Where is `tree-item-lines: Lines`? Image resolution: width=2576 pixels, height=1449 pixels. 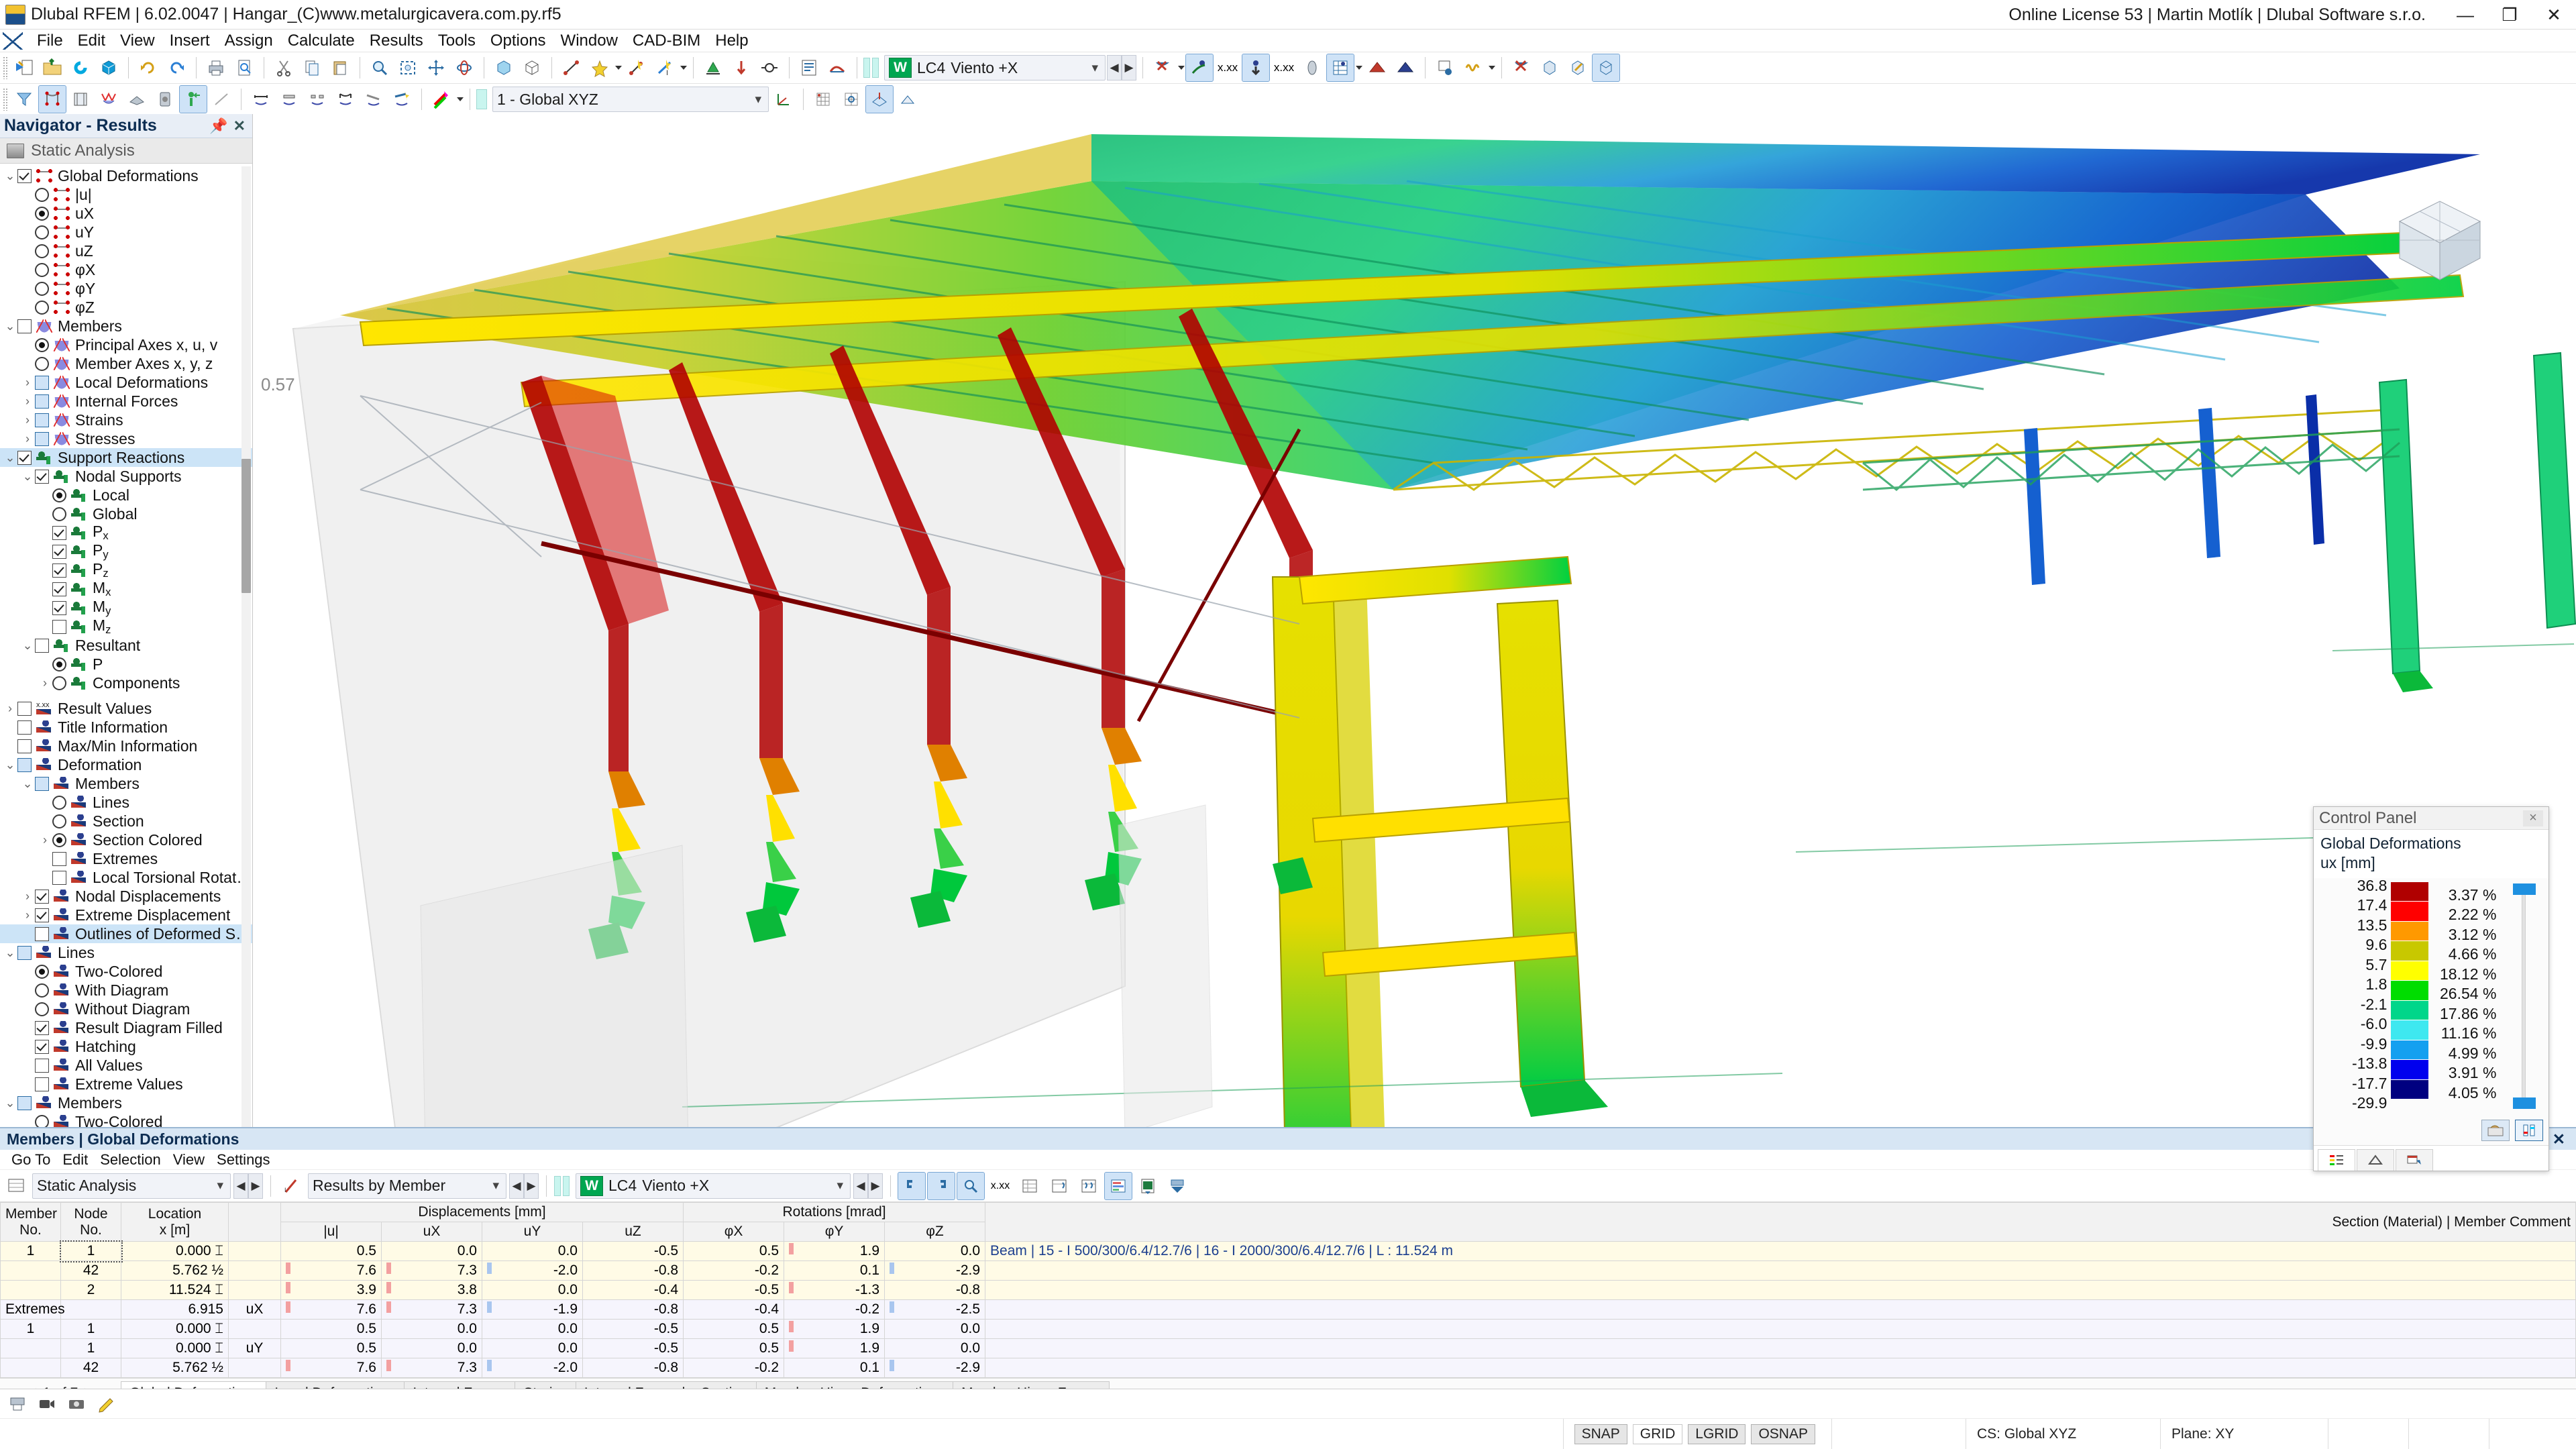
tree-item-lines: Lines is located at coordinates (126, 802).